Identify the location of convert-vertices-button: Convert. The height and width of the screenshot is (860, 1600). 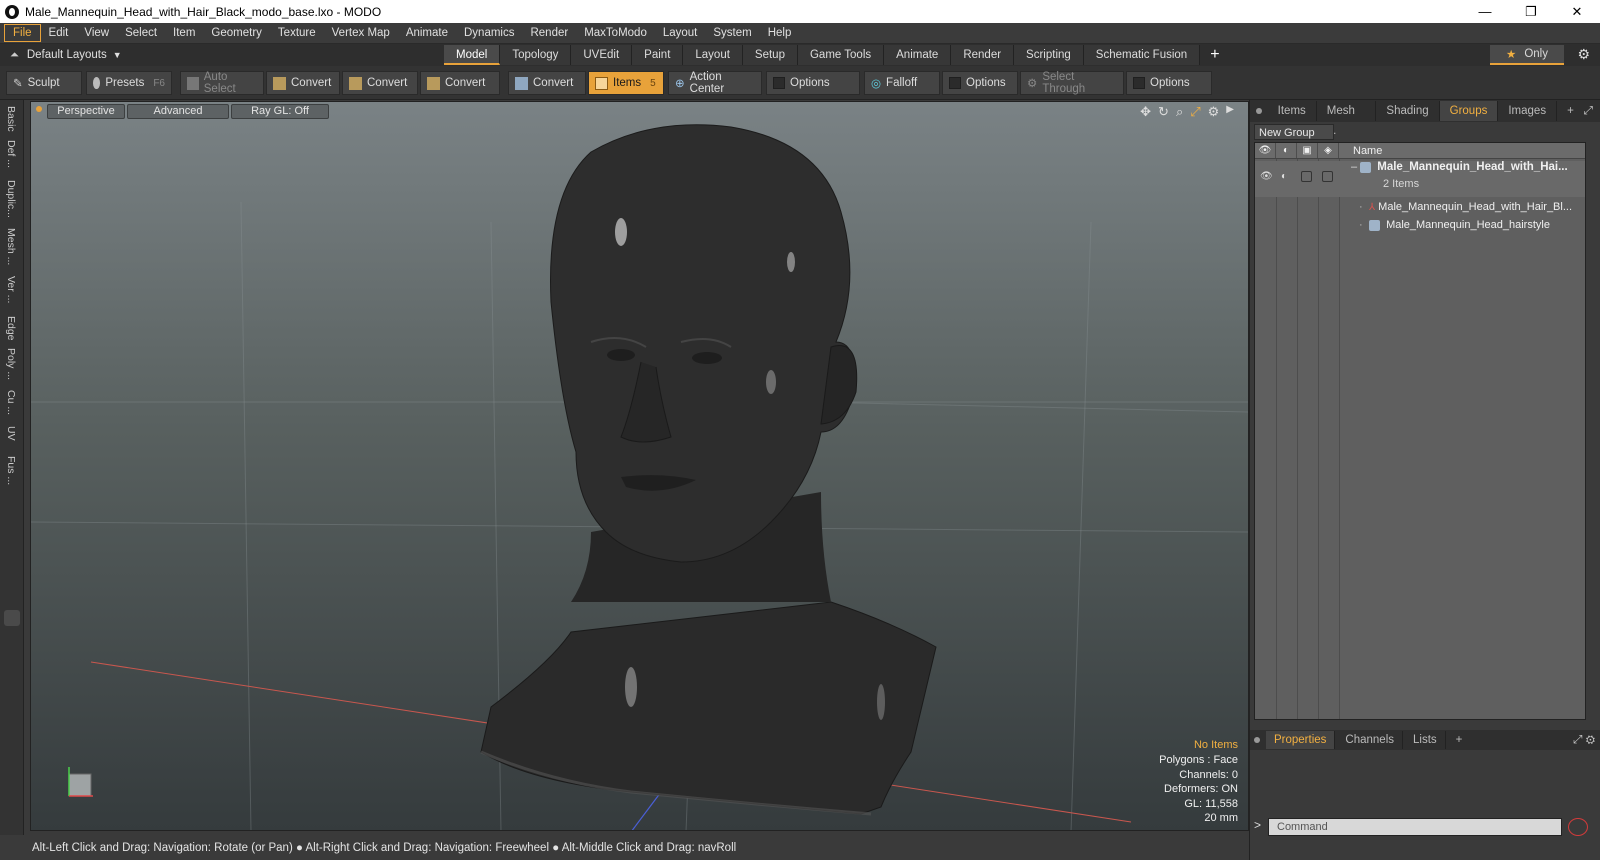
(303, 83).